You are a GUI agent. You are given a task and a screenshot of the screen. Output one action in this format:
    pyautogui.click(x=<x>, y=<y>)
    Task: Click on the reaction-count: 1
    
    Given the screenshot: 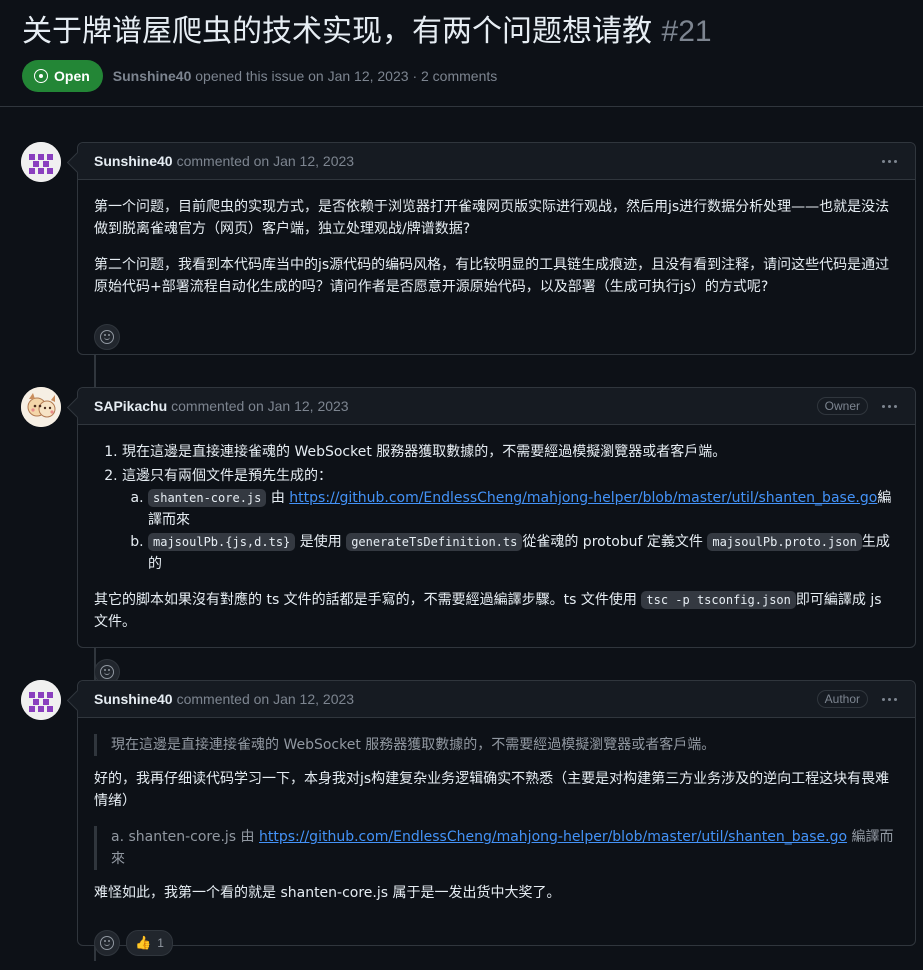 What is the action you would take?
    pyautogui.click(x=160, y=943)
    